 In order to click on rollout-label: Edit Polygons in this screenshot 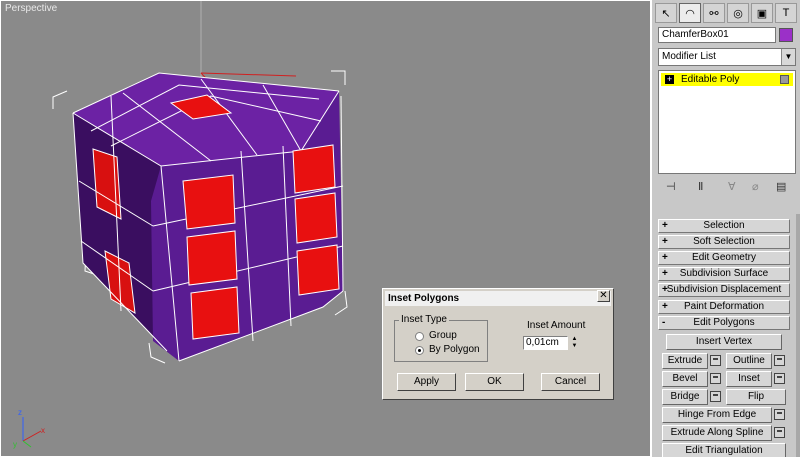, I will do `click(724, 322)`.